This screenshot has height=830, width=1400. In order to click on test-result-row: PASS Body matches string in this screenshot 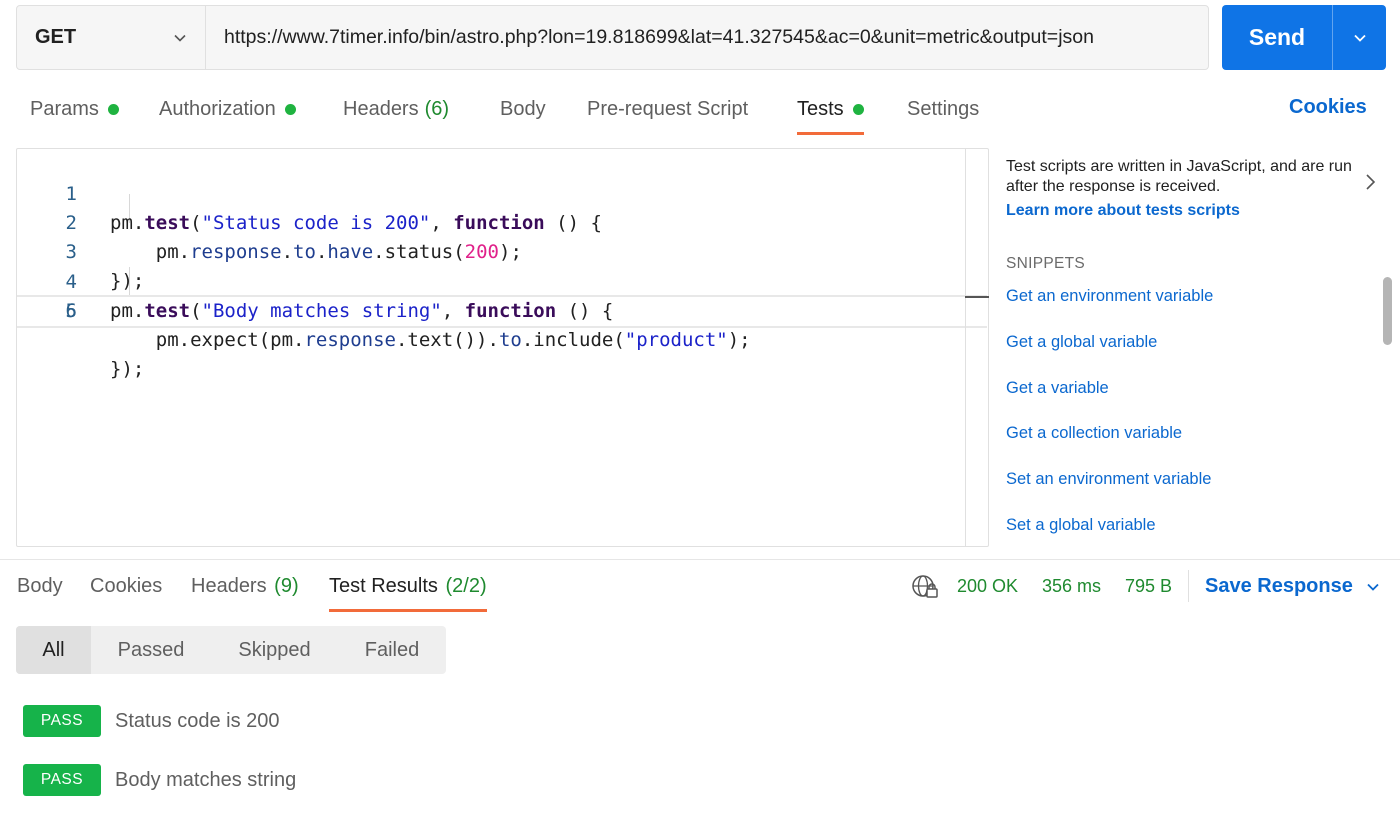, I will do `click(159, 780)`.